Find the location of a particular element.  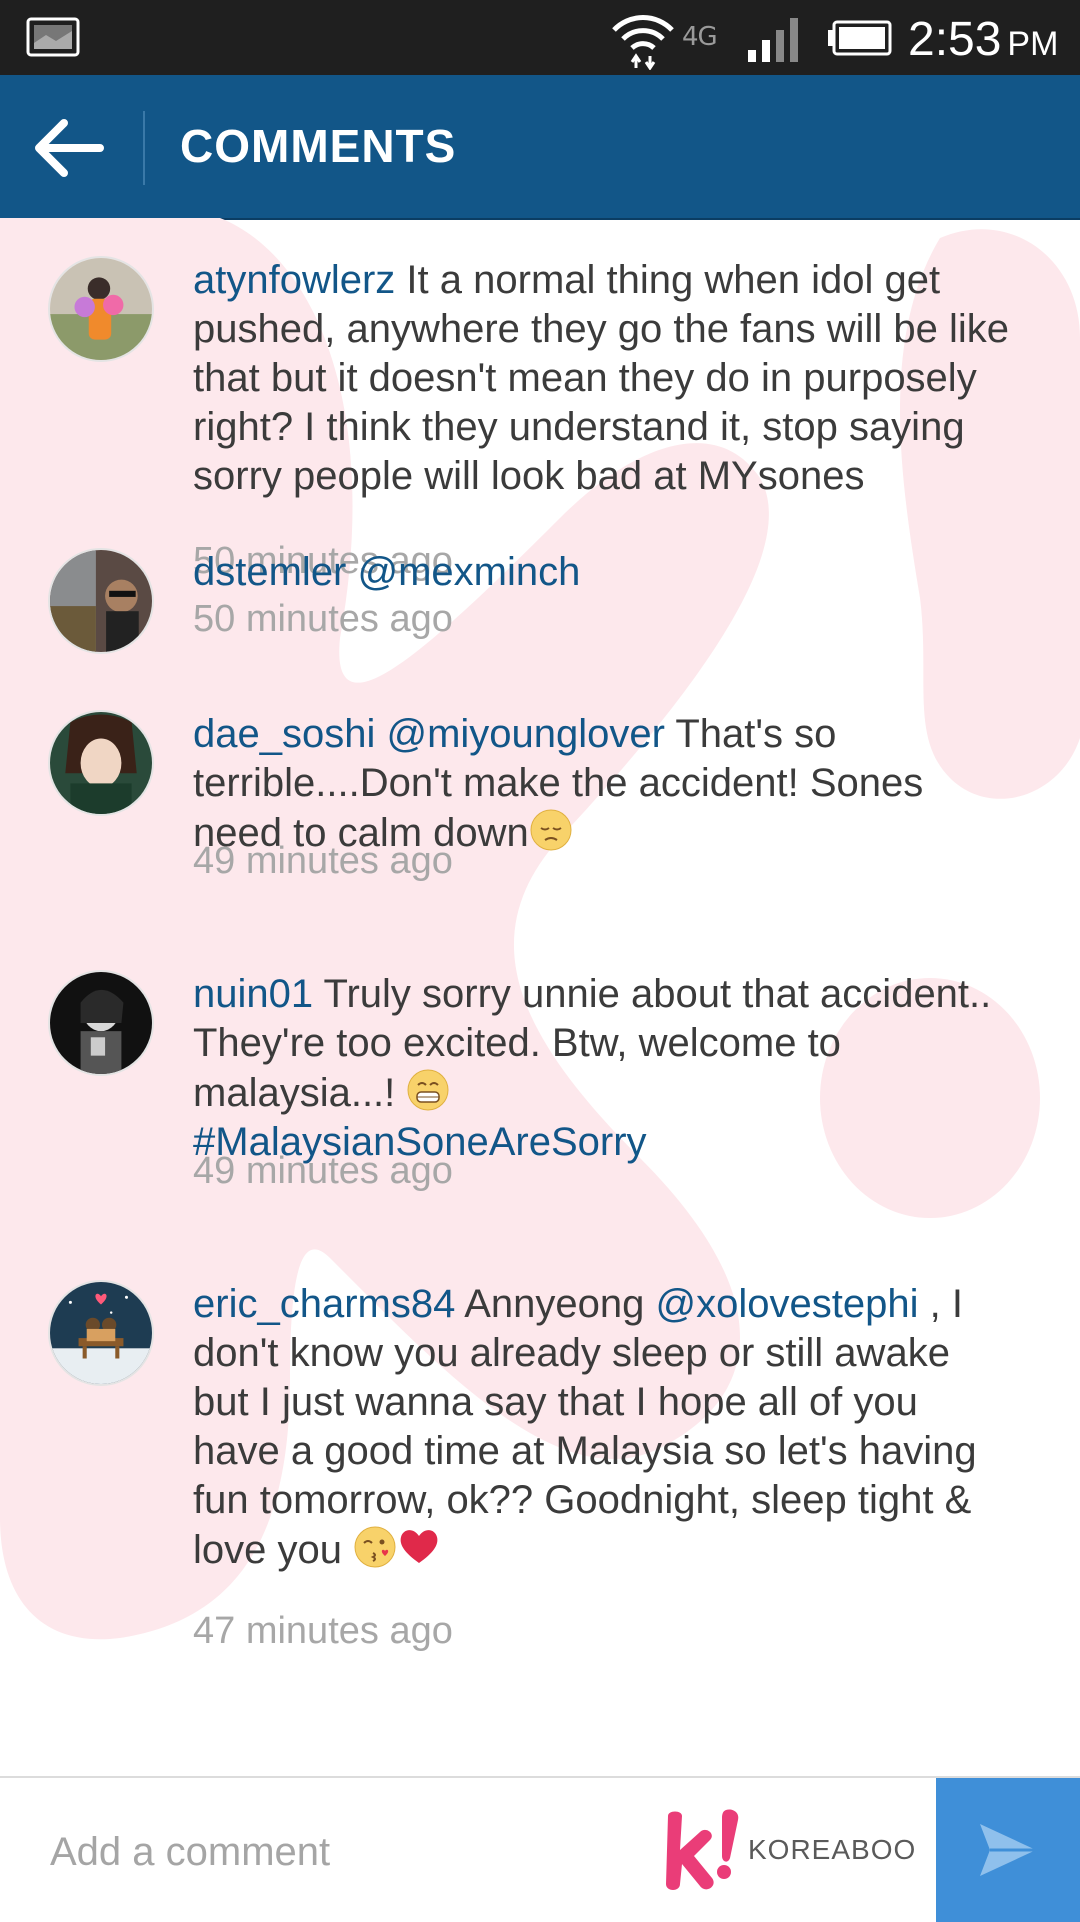

comment-username: dstemler is located at coordinates (269, 572).